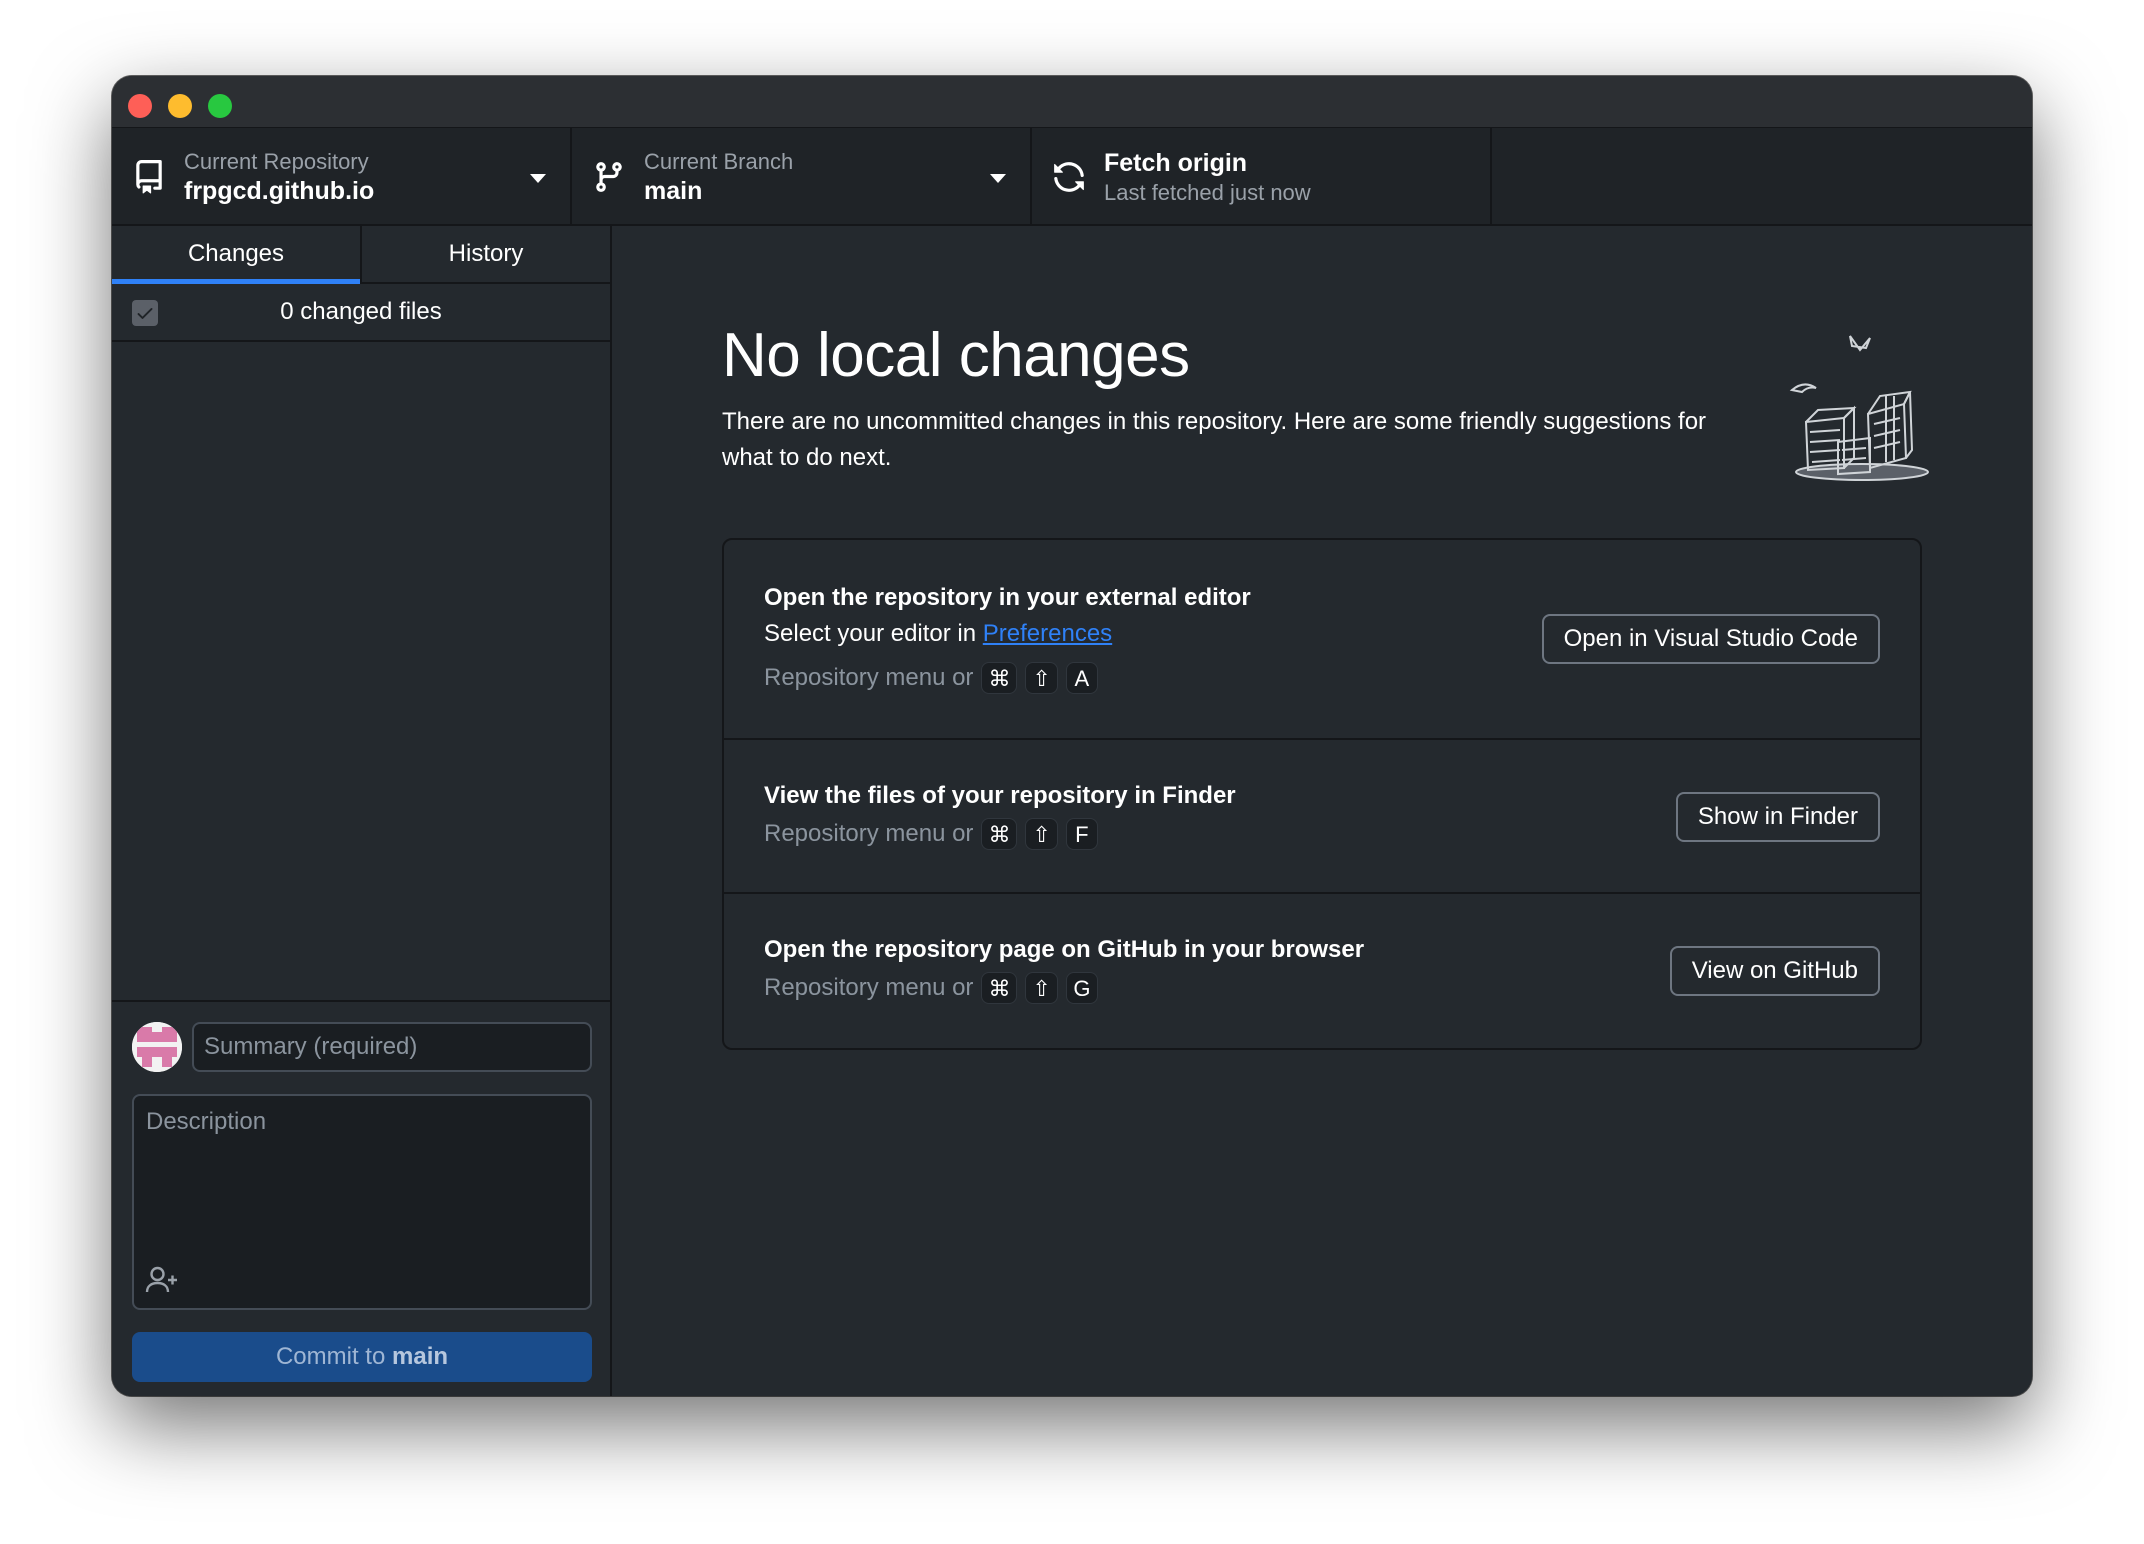  Describe the element at coordinates (1777, 817) in the screenshot. I see `show-in-finder-button: Show in Finder` at that location.